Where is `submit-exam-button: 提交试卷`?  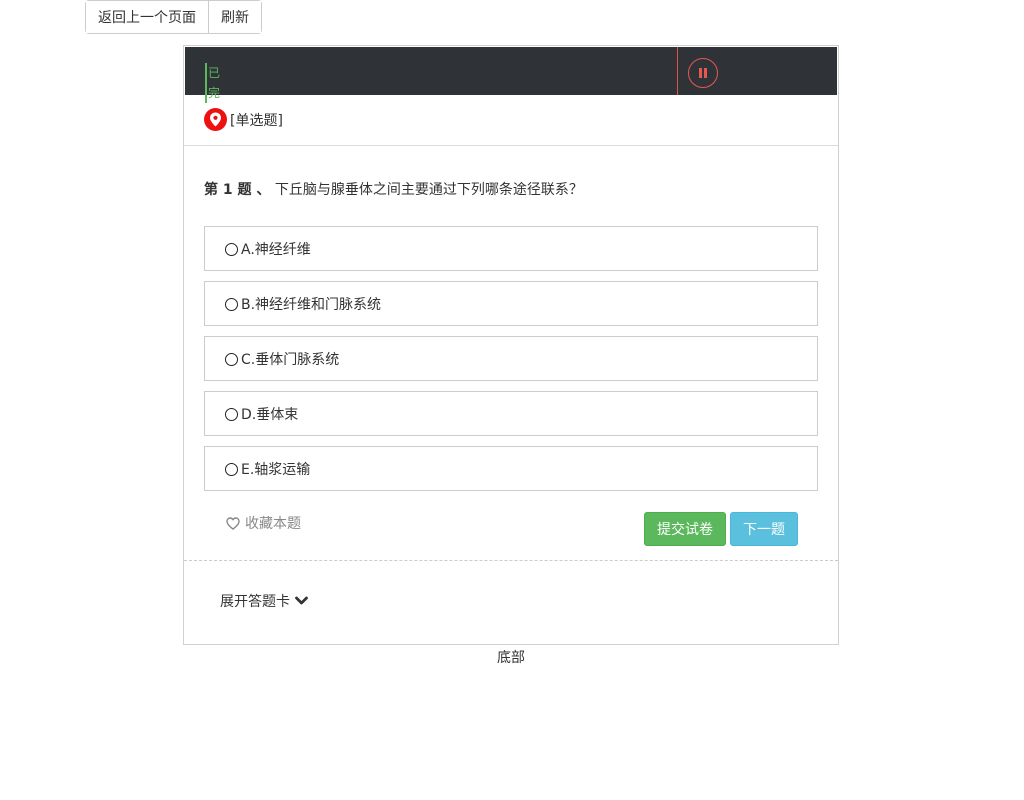
submit-exam-button: 提交试卷 is located at coordinates (685, 529).